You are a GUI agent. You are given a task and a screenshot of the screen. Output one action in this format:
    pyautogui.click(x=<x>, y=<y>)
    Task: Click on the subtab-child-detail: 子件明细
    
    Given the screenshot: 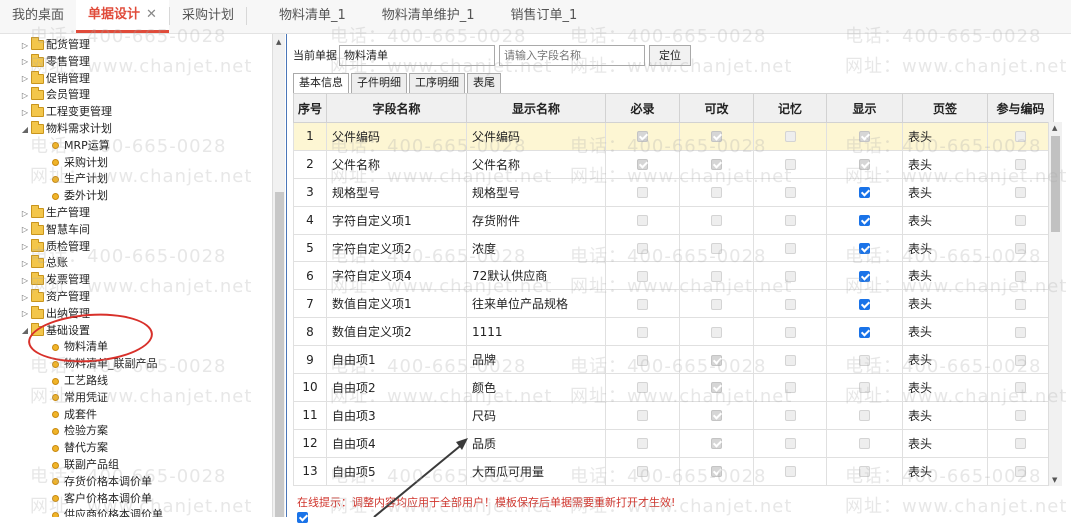 What is the action you would take?
    pyautogui.click(x=379, y=83)
    